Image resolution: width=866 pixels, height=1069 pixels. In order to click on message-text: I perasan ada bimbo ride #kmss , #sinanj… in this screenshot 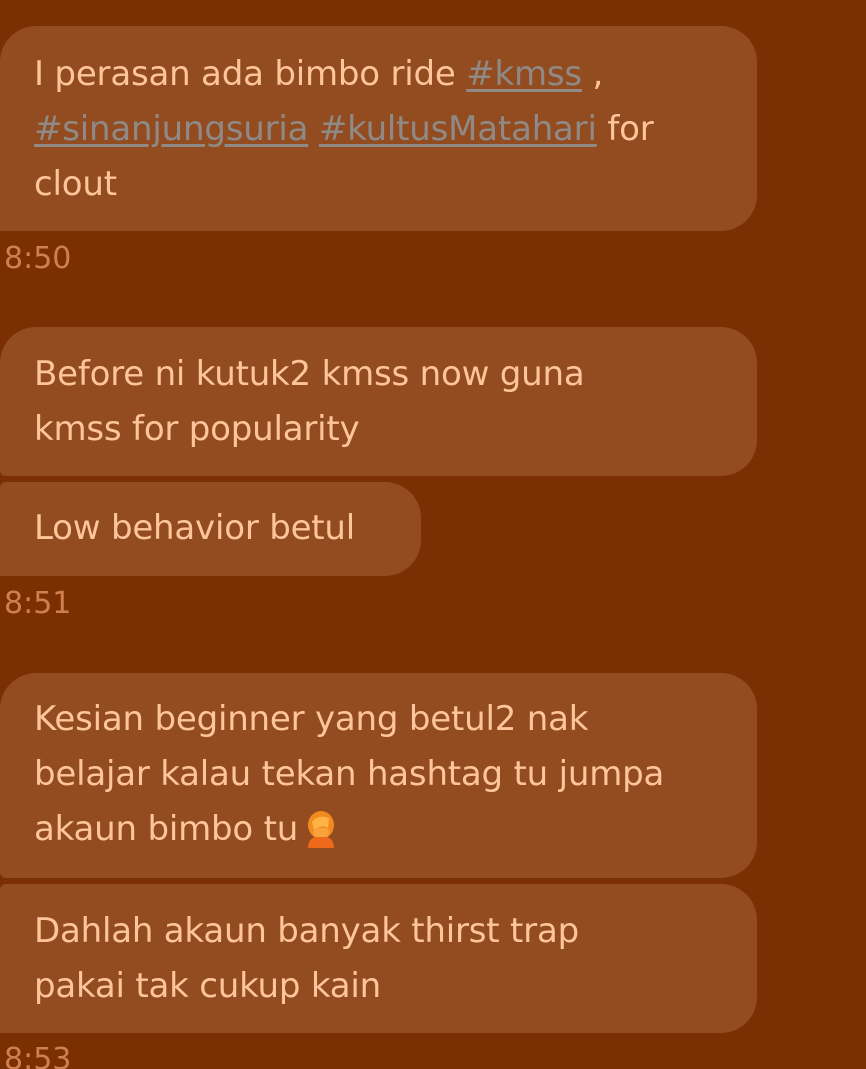, I will do `click(380, 129)`.